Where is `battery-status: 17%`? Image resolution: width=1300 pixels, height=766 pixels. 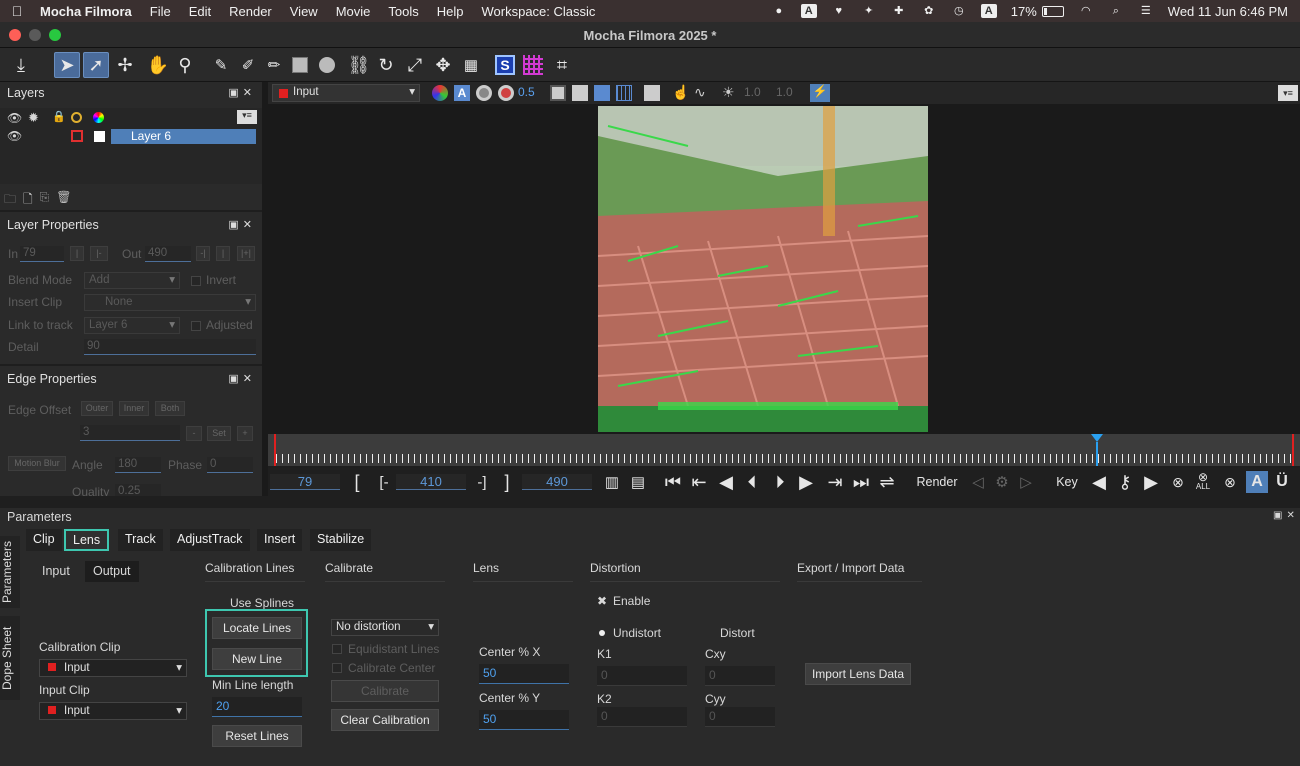 battery-status: 17% is located at coordinates (1037, 11).